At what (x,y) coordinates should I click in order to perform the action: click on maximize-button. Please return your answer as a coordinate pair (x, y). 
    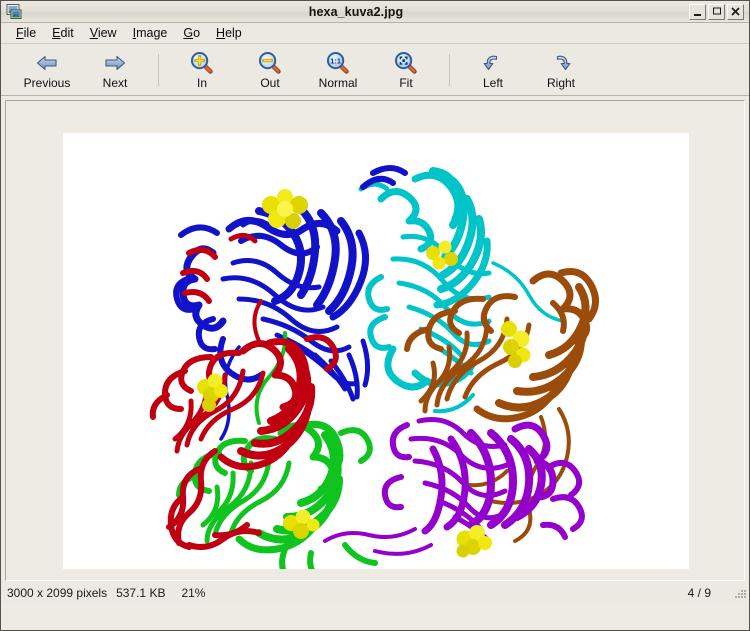
    Looking at the image, I should click on (716, 11).